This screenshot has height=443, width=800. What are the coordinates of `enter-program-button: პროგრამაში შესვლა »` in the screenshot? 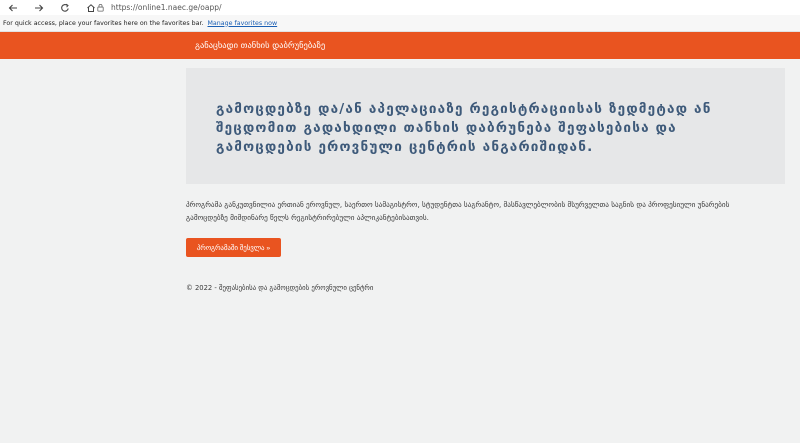 It's located at (233, 247).